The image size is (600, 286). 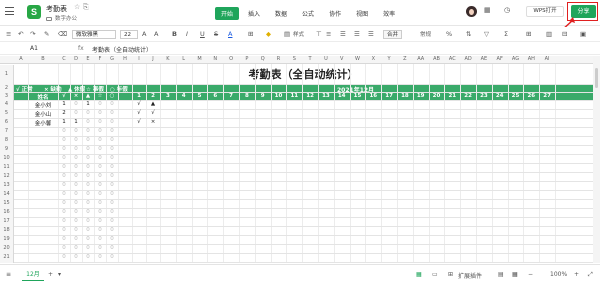 What do you see at coordinates (343, 34) in the screenshot?
I see `align-left-icon: ☰` at bounding box center [343, 34].